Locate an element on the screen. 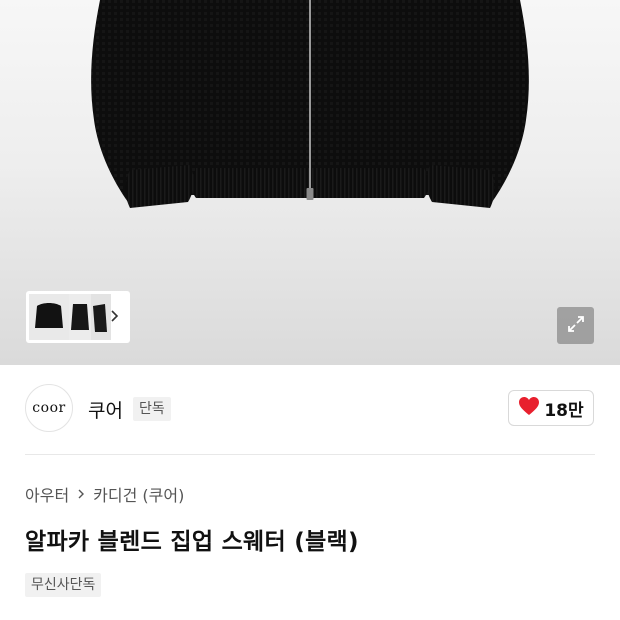 This screenshot has height=620, width=620. thumbnail-strip is located at coordinates (78, 317).